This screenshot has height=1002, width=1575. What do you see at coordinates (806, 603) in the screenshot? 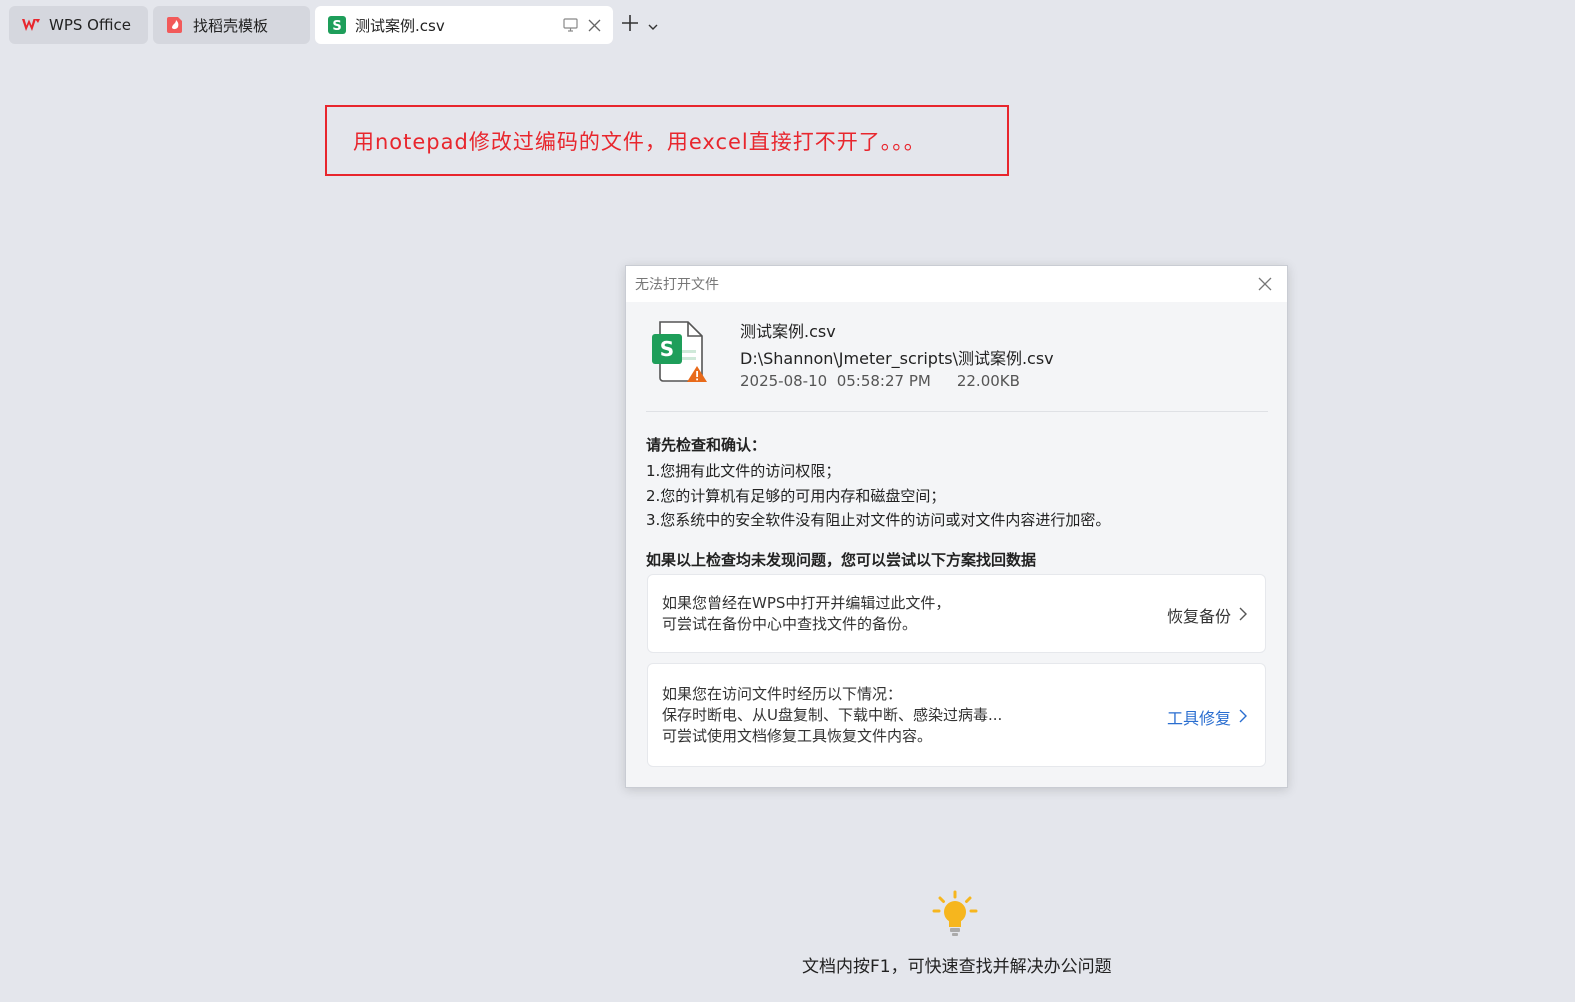
I see `card-line: 如果您曾经在WPS中打开并编辑过此文件，` at bounding box center [806, 603].